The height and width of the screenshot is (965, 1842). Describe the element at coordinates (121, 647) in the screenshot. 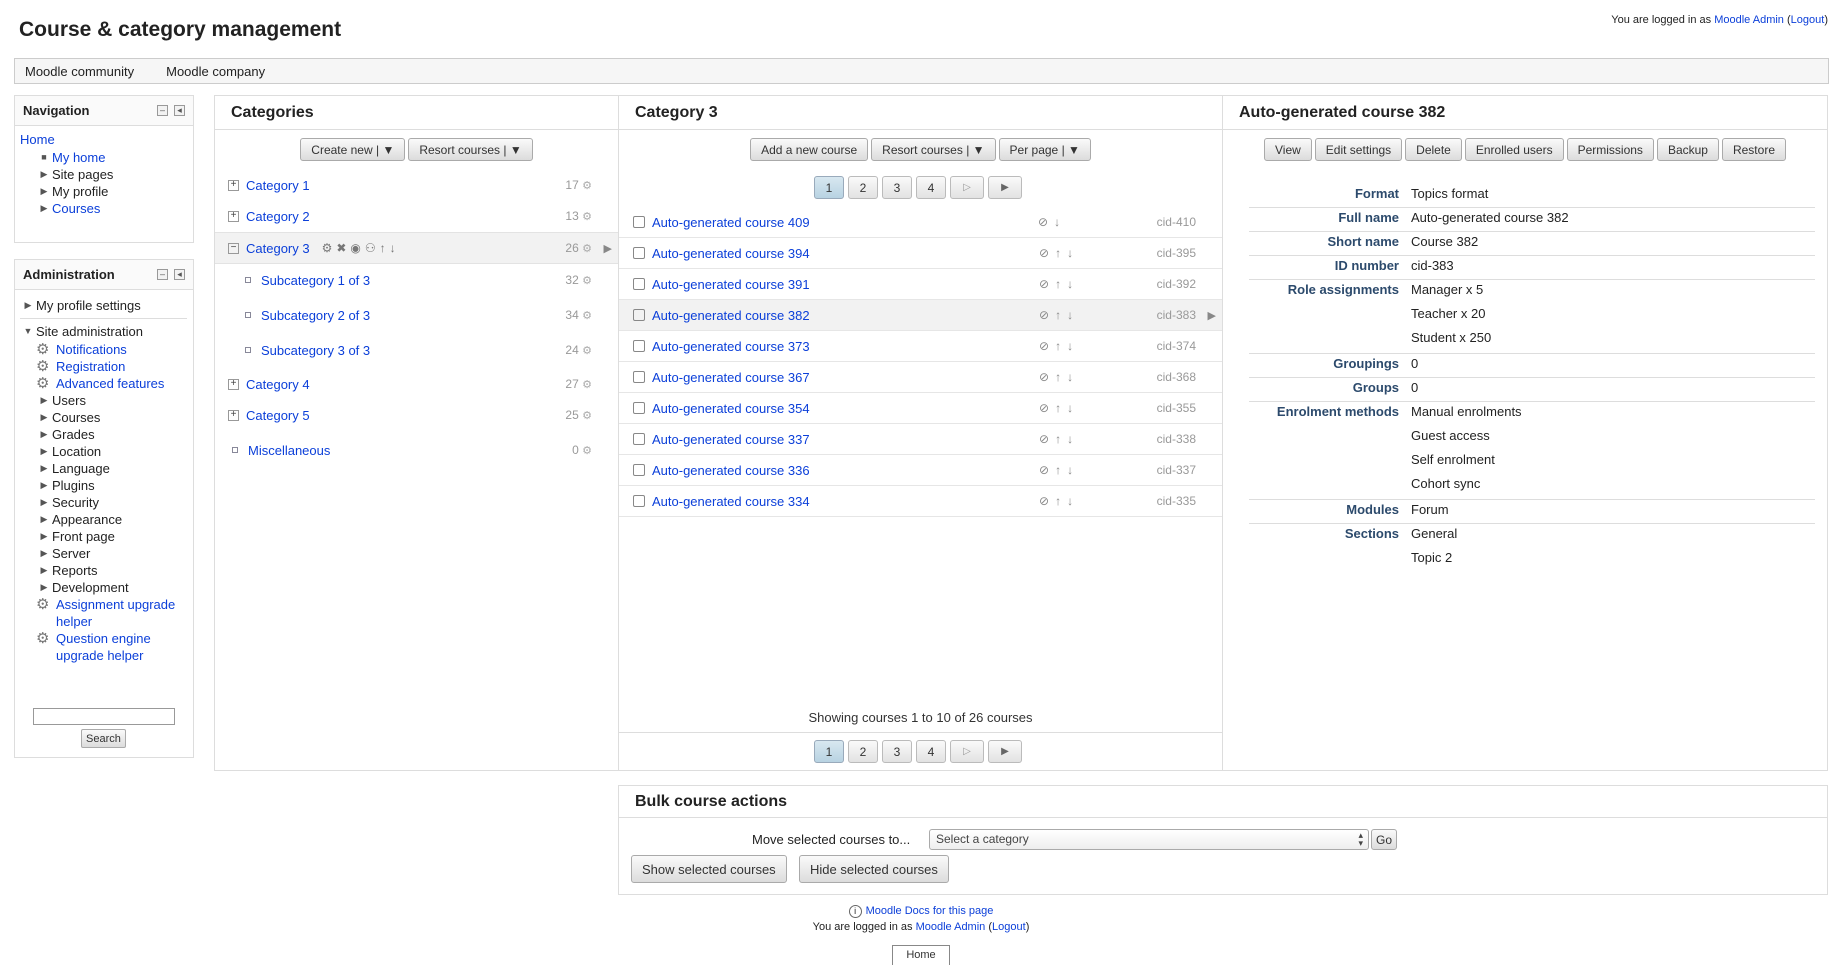

I see `admin-question-engine-upgrade-helper: Question engine upgrade helper` at that location.